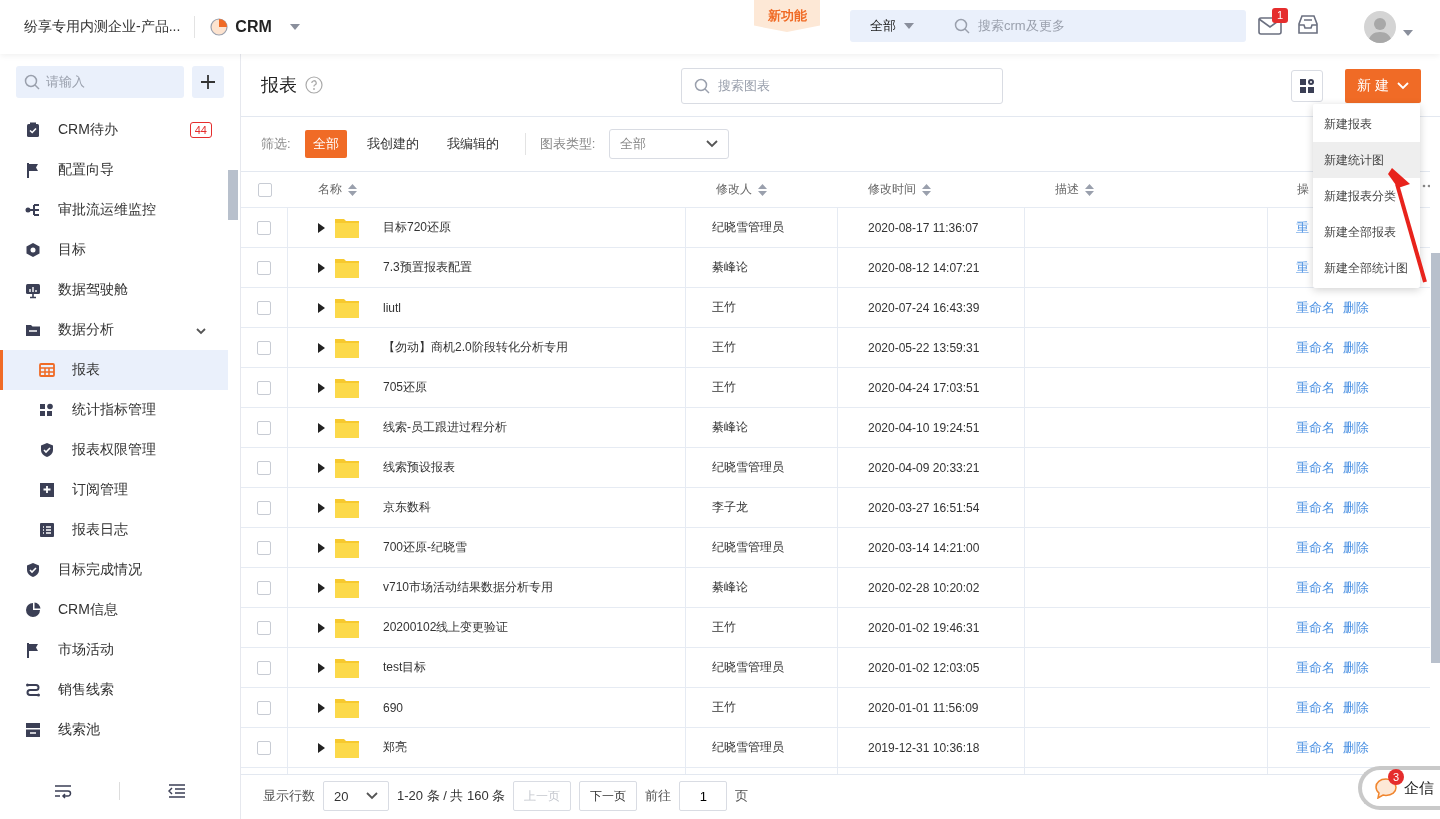  What do you see at coordinates (114, 210) in the screenshot?
I see `sidebar-item: 审批流运维监控` at bounding box center [114, 210].